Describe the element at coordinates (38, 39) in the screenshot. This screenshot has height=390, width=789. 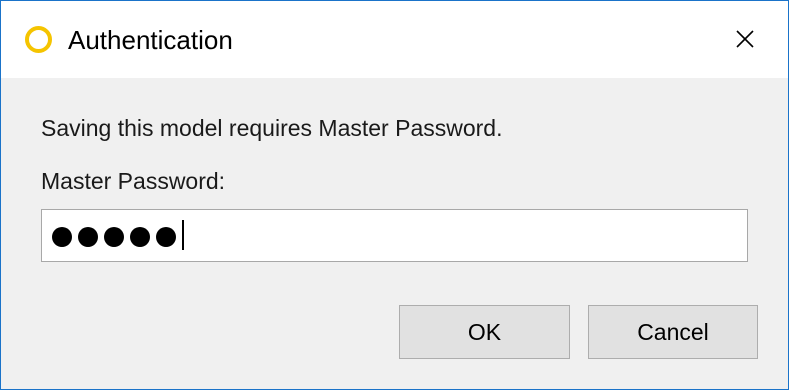
I see `app-ring-icon` at that location.